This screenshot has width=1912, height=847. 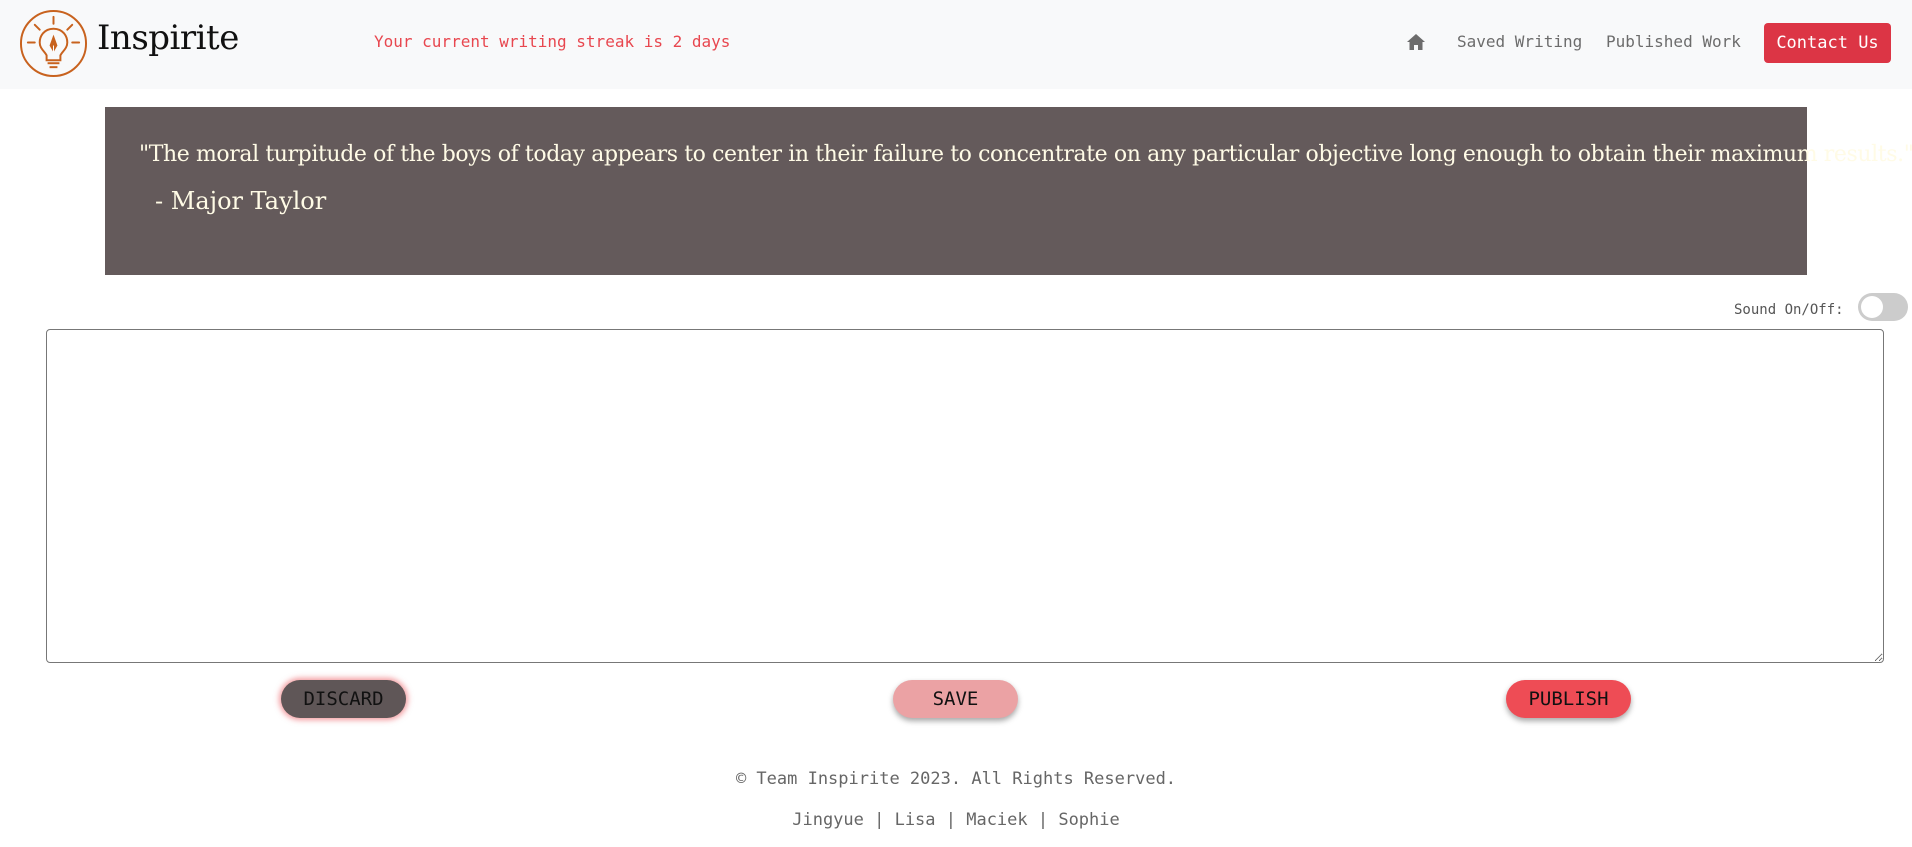 What do you see at coordinates (168, 38) in the screenshot?
I see `brand-name: Inspirite` at bounding box center [168, 38].